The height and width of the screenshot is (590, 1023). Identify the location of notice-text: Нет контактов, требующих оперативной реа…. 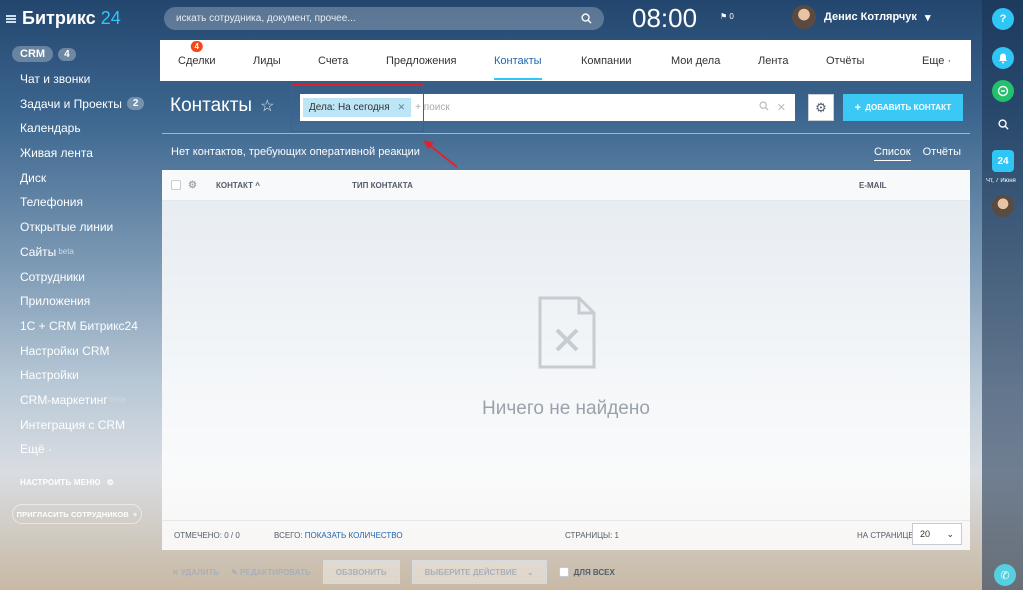
(295, 152).